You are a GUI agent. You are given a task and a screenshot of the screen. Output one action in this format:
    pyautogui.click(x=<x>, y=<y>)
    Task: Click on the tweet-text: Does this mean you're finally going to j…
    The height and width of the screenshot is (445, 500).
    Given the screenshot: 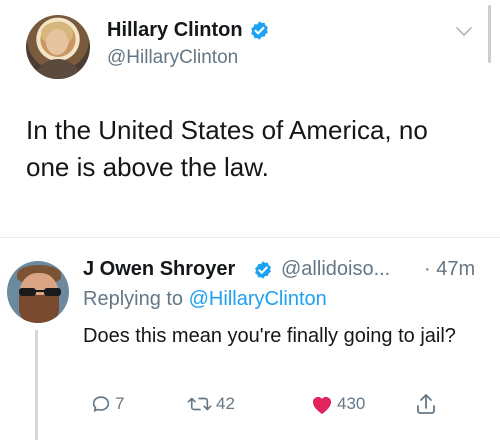 What is the action you would take?
    pyautogui.click(x=269, y=336)
    